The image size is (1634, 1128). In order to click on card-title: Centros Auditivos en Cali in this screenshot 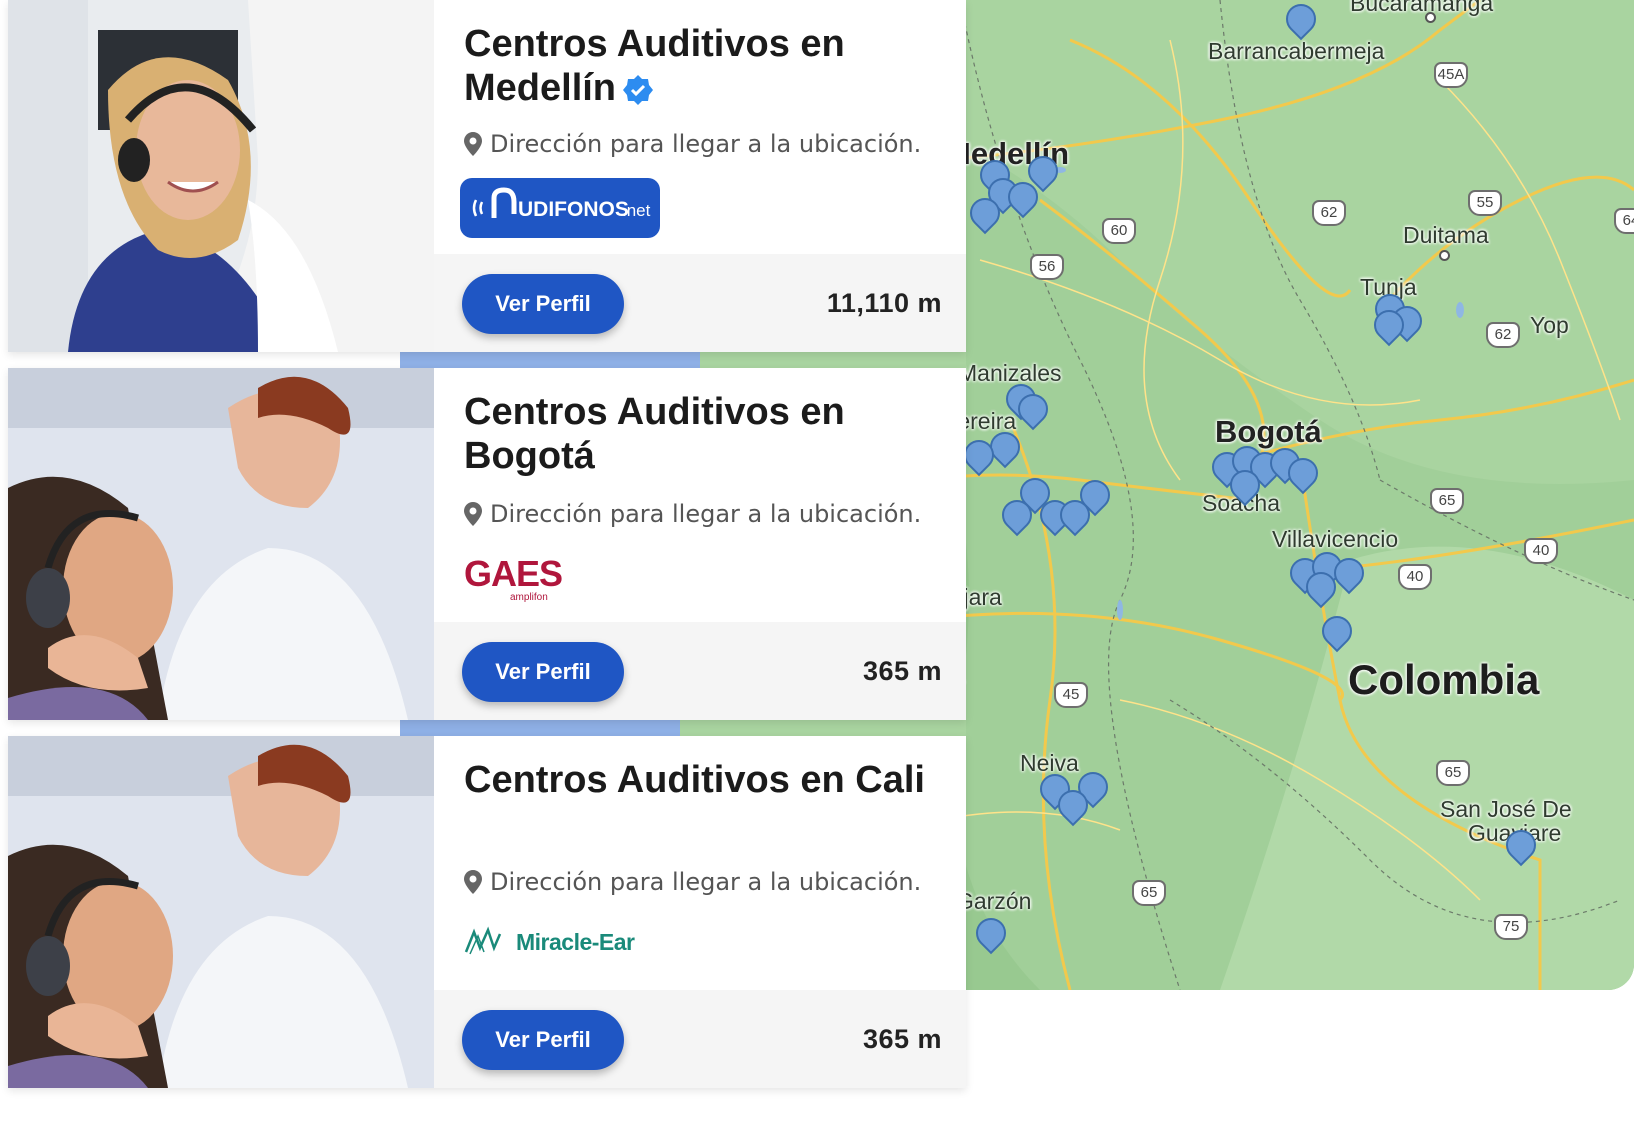, I will do `click(694, 780)`.